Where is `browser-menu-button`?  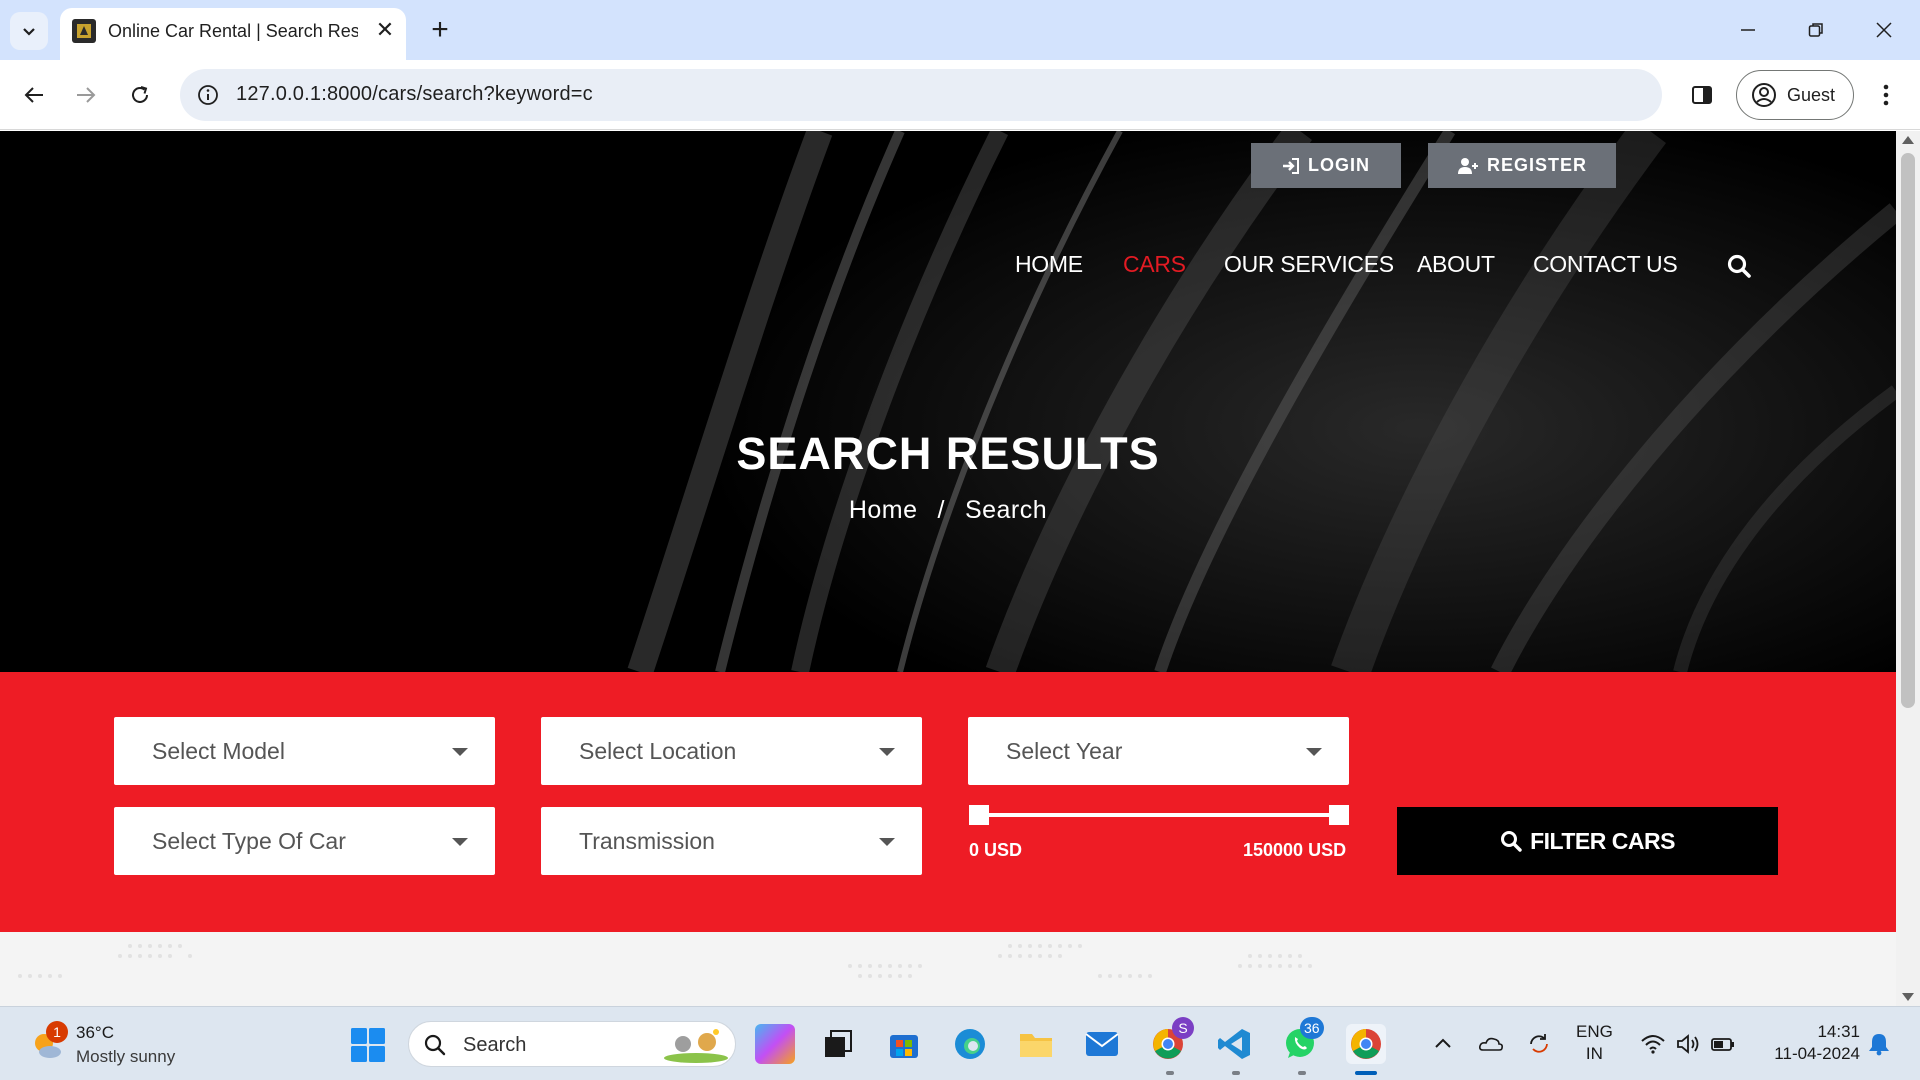
browser-menu-button is located at coordinates (1886, 95).